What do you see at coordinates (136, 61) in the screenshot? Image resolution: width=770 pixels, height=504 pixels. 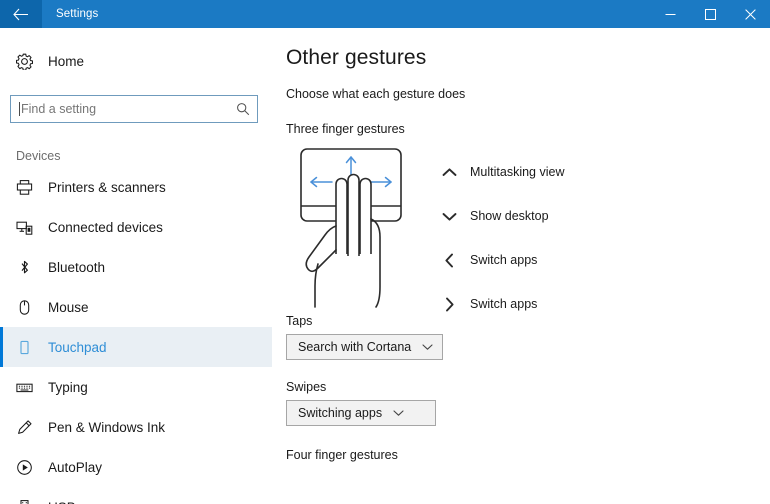 I see `sidebar-item-home: Home` at bounding box center [136, 61].